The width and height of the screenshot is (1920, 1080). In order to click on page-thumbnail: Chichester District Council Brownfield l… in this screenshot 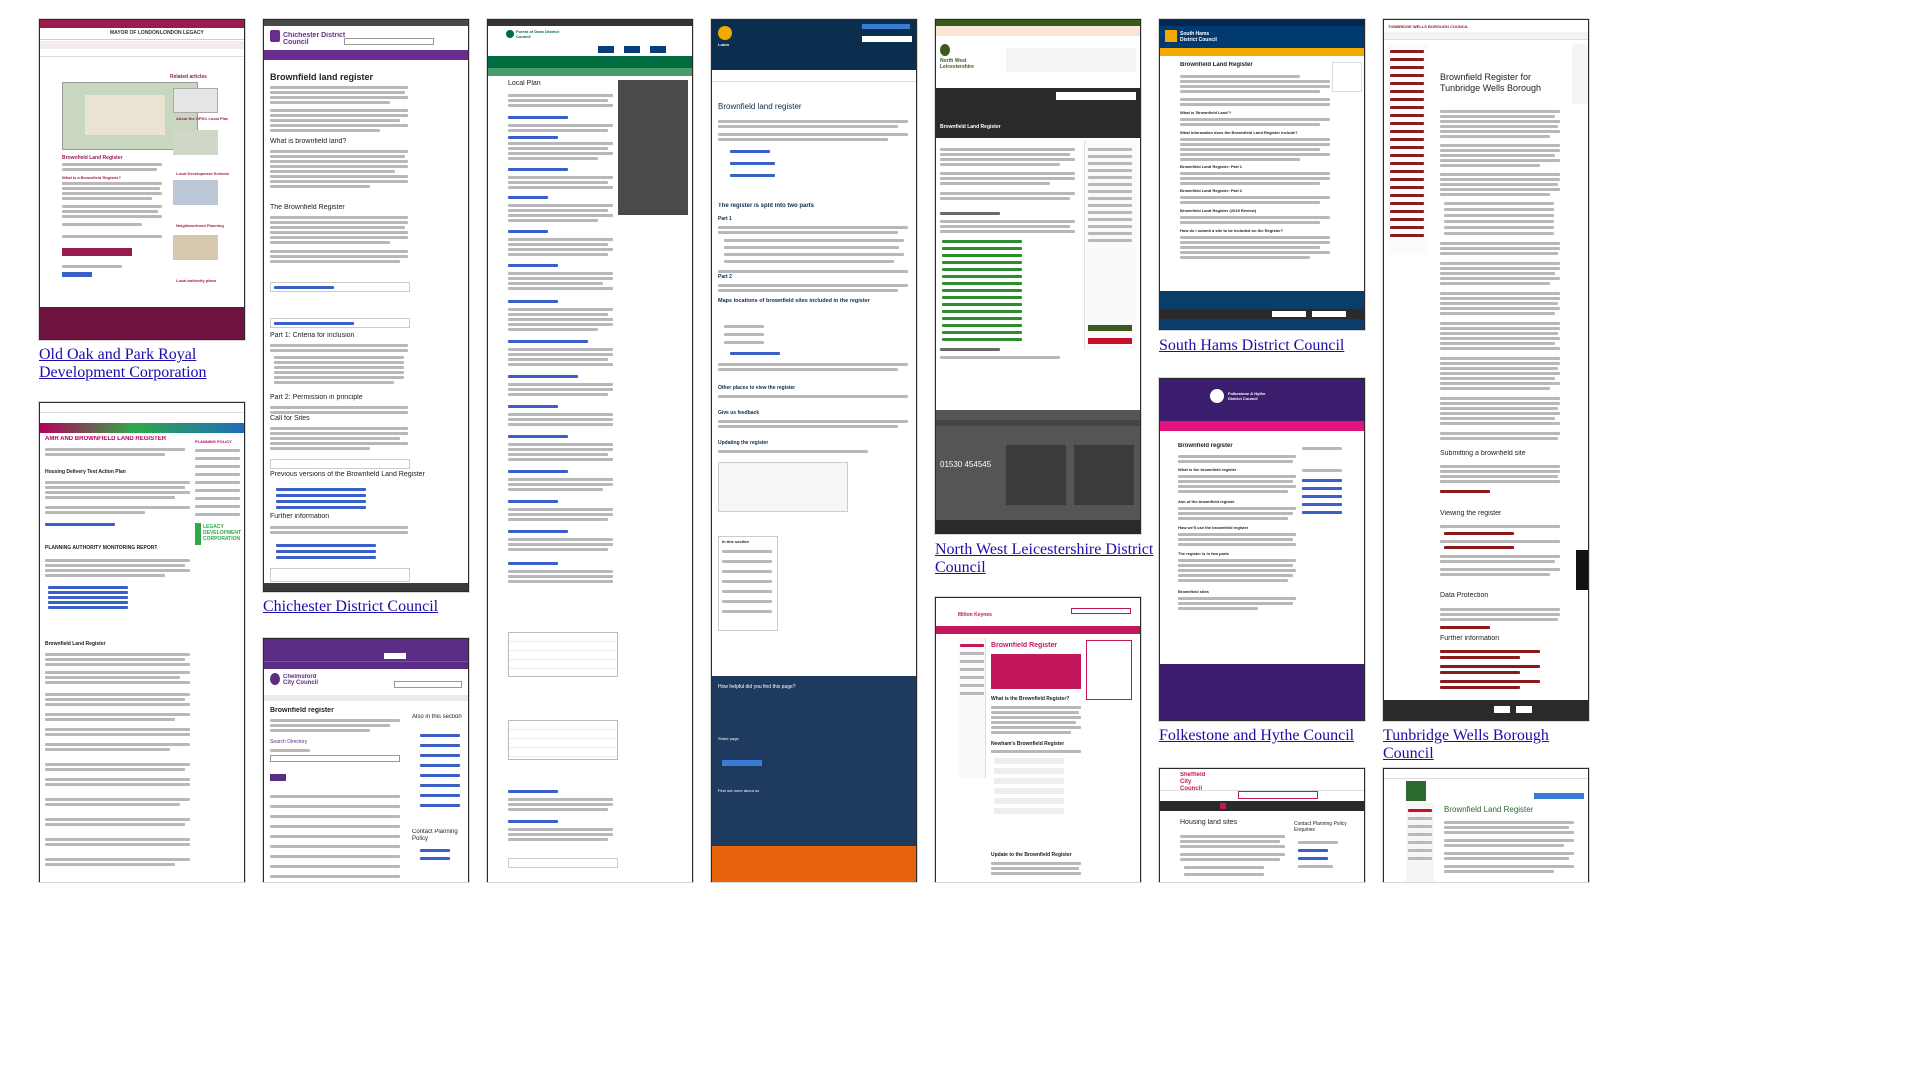, I will do `click(366, 305)`.